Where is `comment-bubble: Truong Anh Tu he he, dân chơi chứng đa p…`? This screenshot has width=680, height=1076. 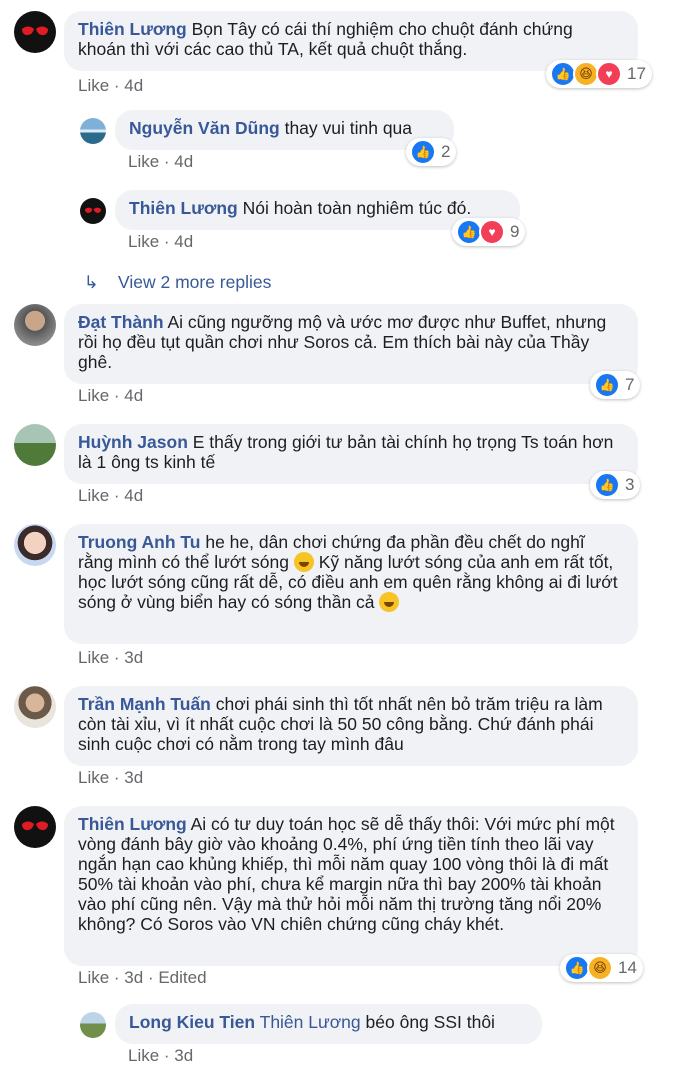 comment-bubble: Truong Anh Tu he he, dân chơi chứng đa p… is located at coordinates (351, 584).